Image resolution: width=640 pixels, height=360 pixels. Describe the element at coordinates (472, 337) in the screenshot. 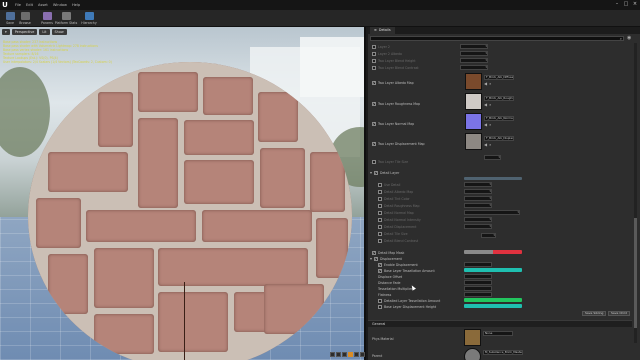

I see `phys-material-thumbnail` at that location.